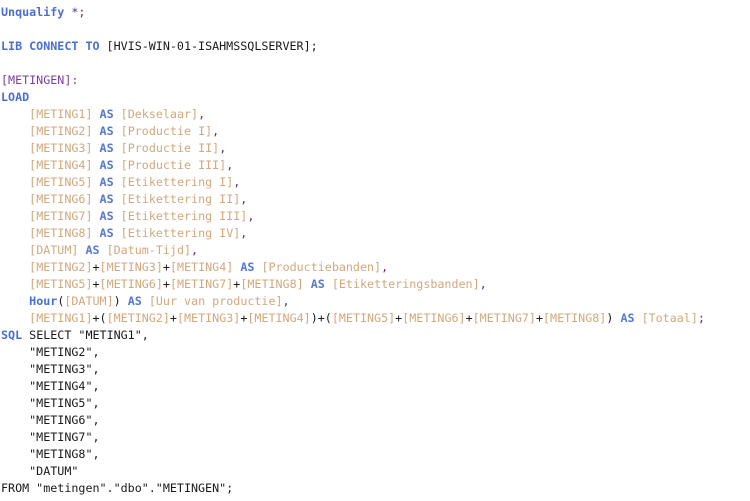 This screenshot has height=501, width=750. What do you see at coordinates (321, 267) in the screenshot?
I see `code-token: [Productiebanden]` at bounding box center [321, 267].